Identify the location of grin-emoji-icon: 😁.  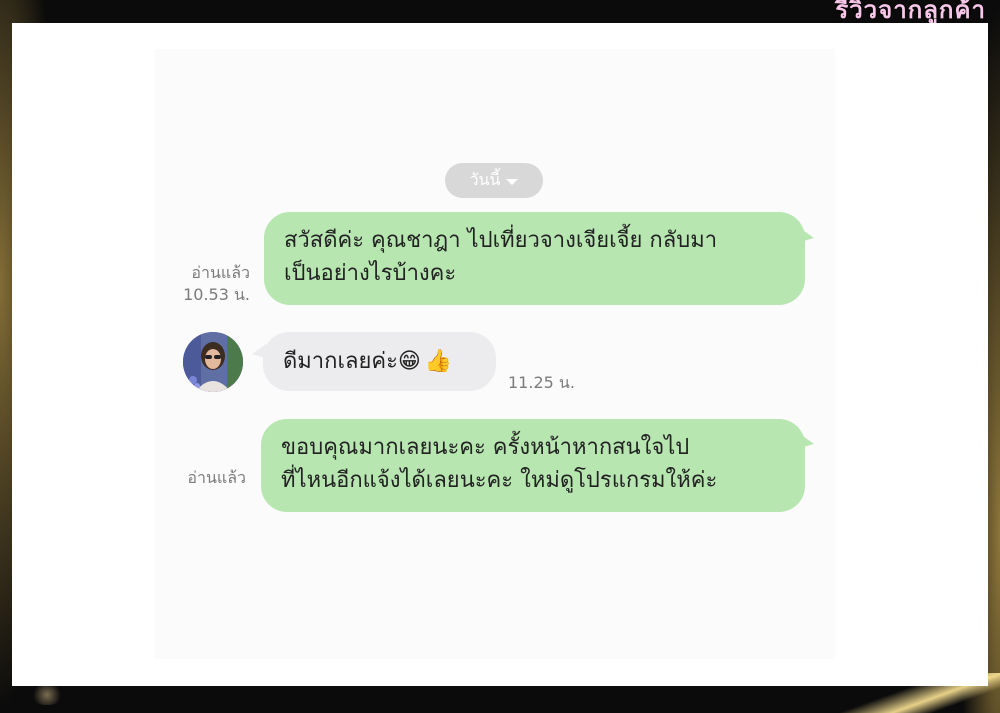
(409, 361).